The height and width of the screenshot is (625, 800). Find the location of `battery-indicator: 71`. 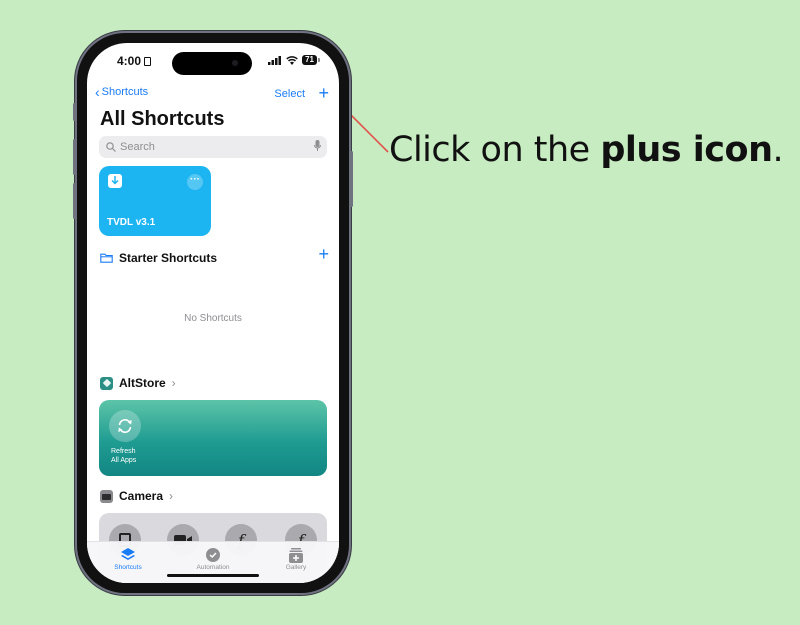

battery-indicator: 71 is located at coordinates (311, 60).